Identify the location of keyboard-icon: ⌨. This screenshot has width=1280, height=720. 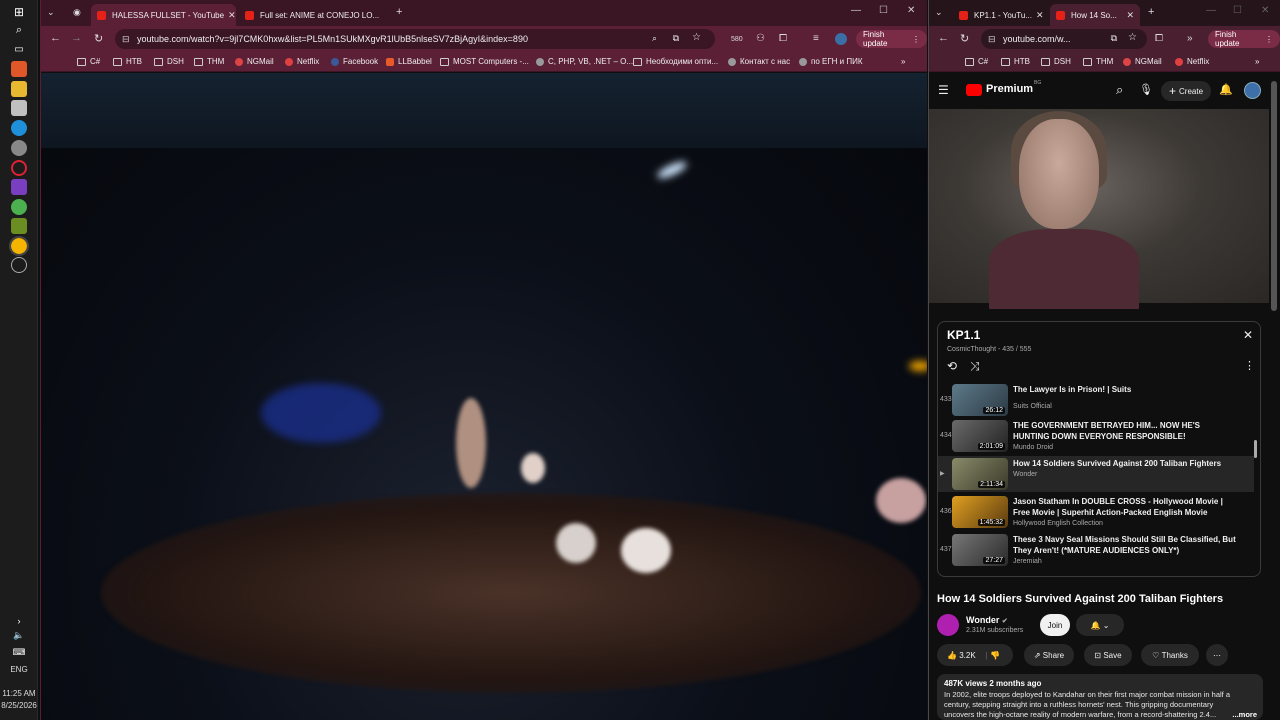
(19, 652).